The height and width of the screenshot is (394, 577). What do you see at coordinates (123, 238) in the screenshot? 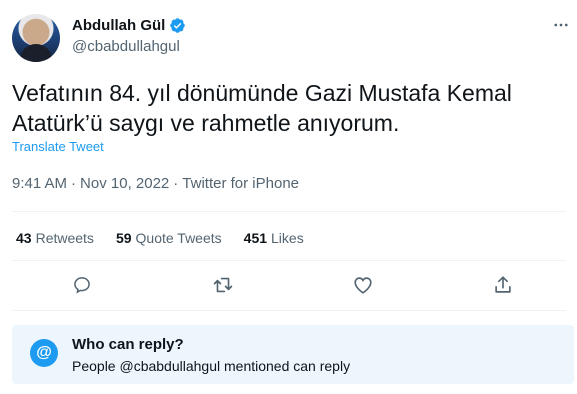
I see `quote-tweets-count: 59` at bounding box center [123, 238].